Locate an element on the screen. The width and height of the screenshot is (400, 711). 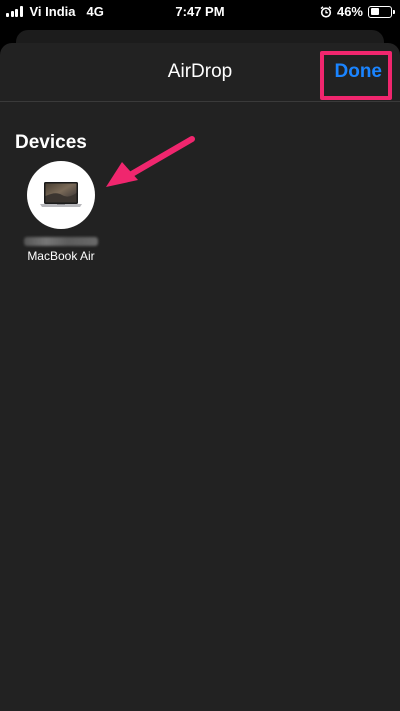
status-bar: Vi India 4G 7:47 PM 46% is located at coordinates (200, 12).